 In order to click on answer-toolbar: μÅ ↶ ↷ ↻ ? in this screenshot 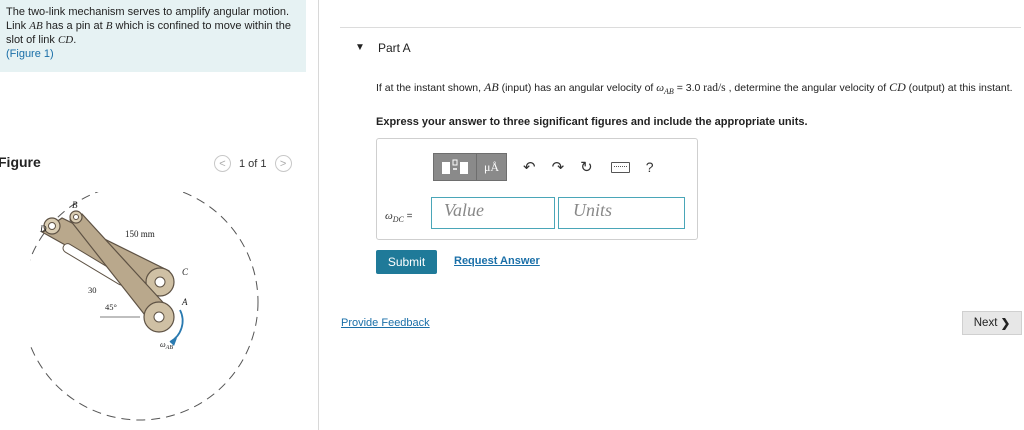, I will do `click(543, 167)`.